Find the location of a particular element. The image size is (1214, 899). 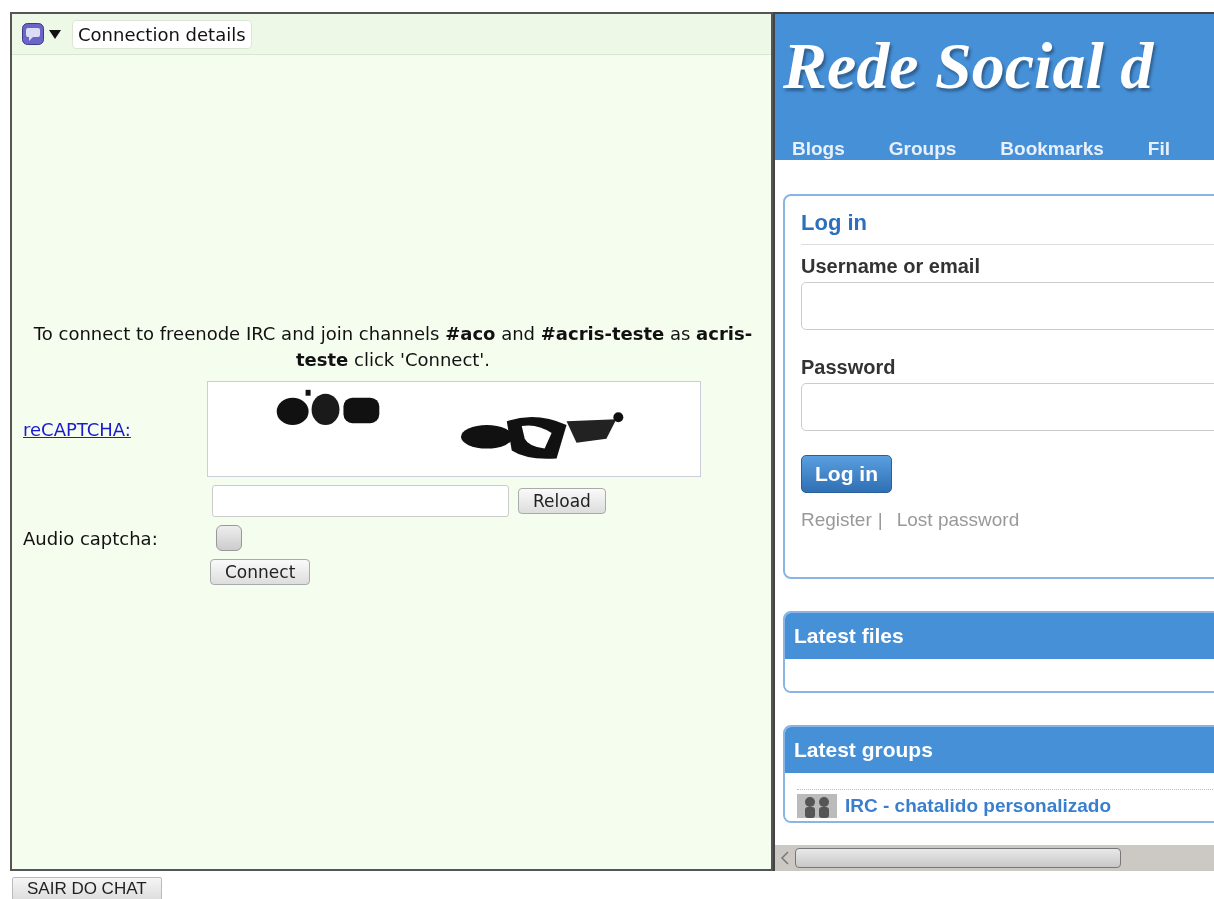

nav-link: Bookmarks is located at coordinates (1052, 149).